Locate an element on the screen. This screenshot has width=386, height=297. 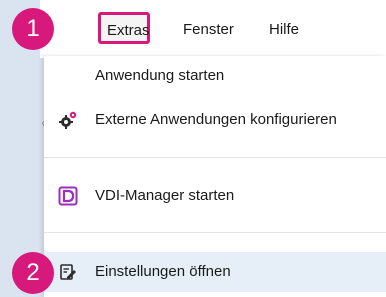
menu-item-einstellungen-oeffnen: Einstellungen öffnen is located at coordinates (215, 272).